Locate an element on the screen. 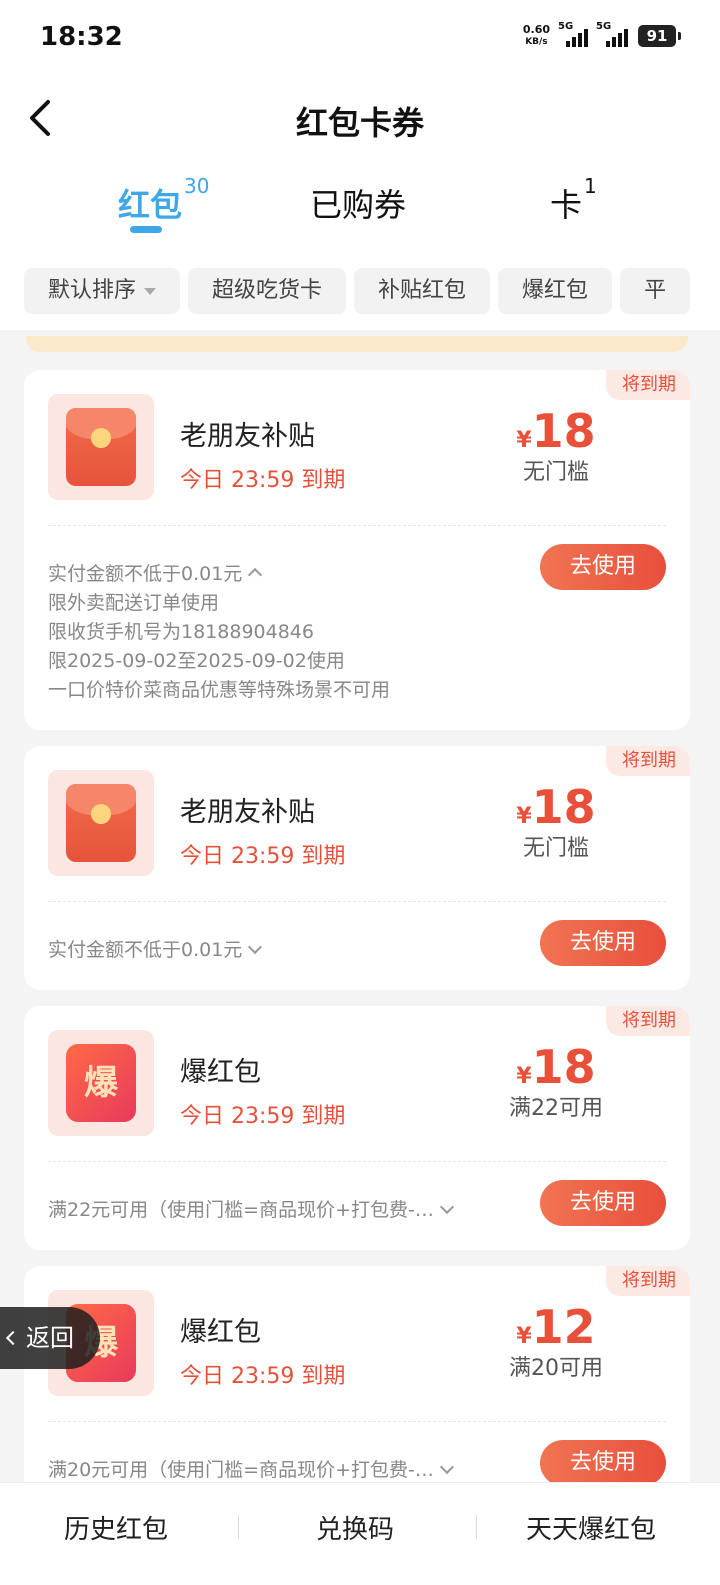  tab-count: 30 is located at coordinates (197, 186).